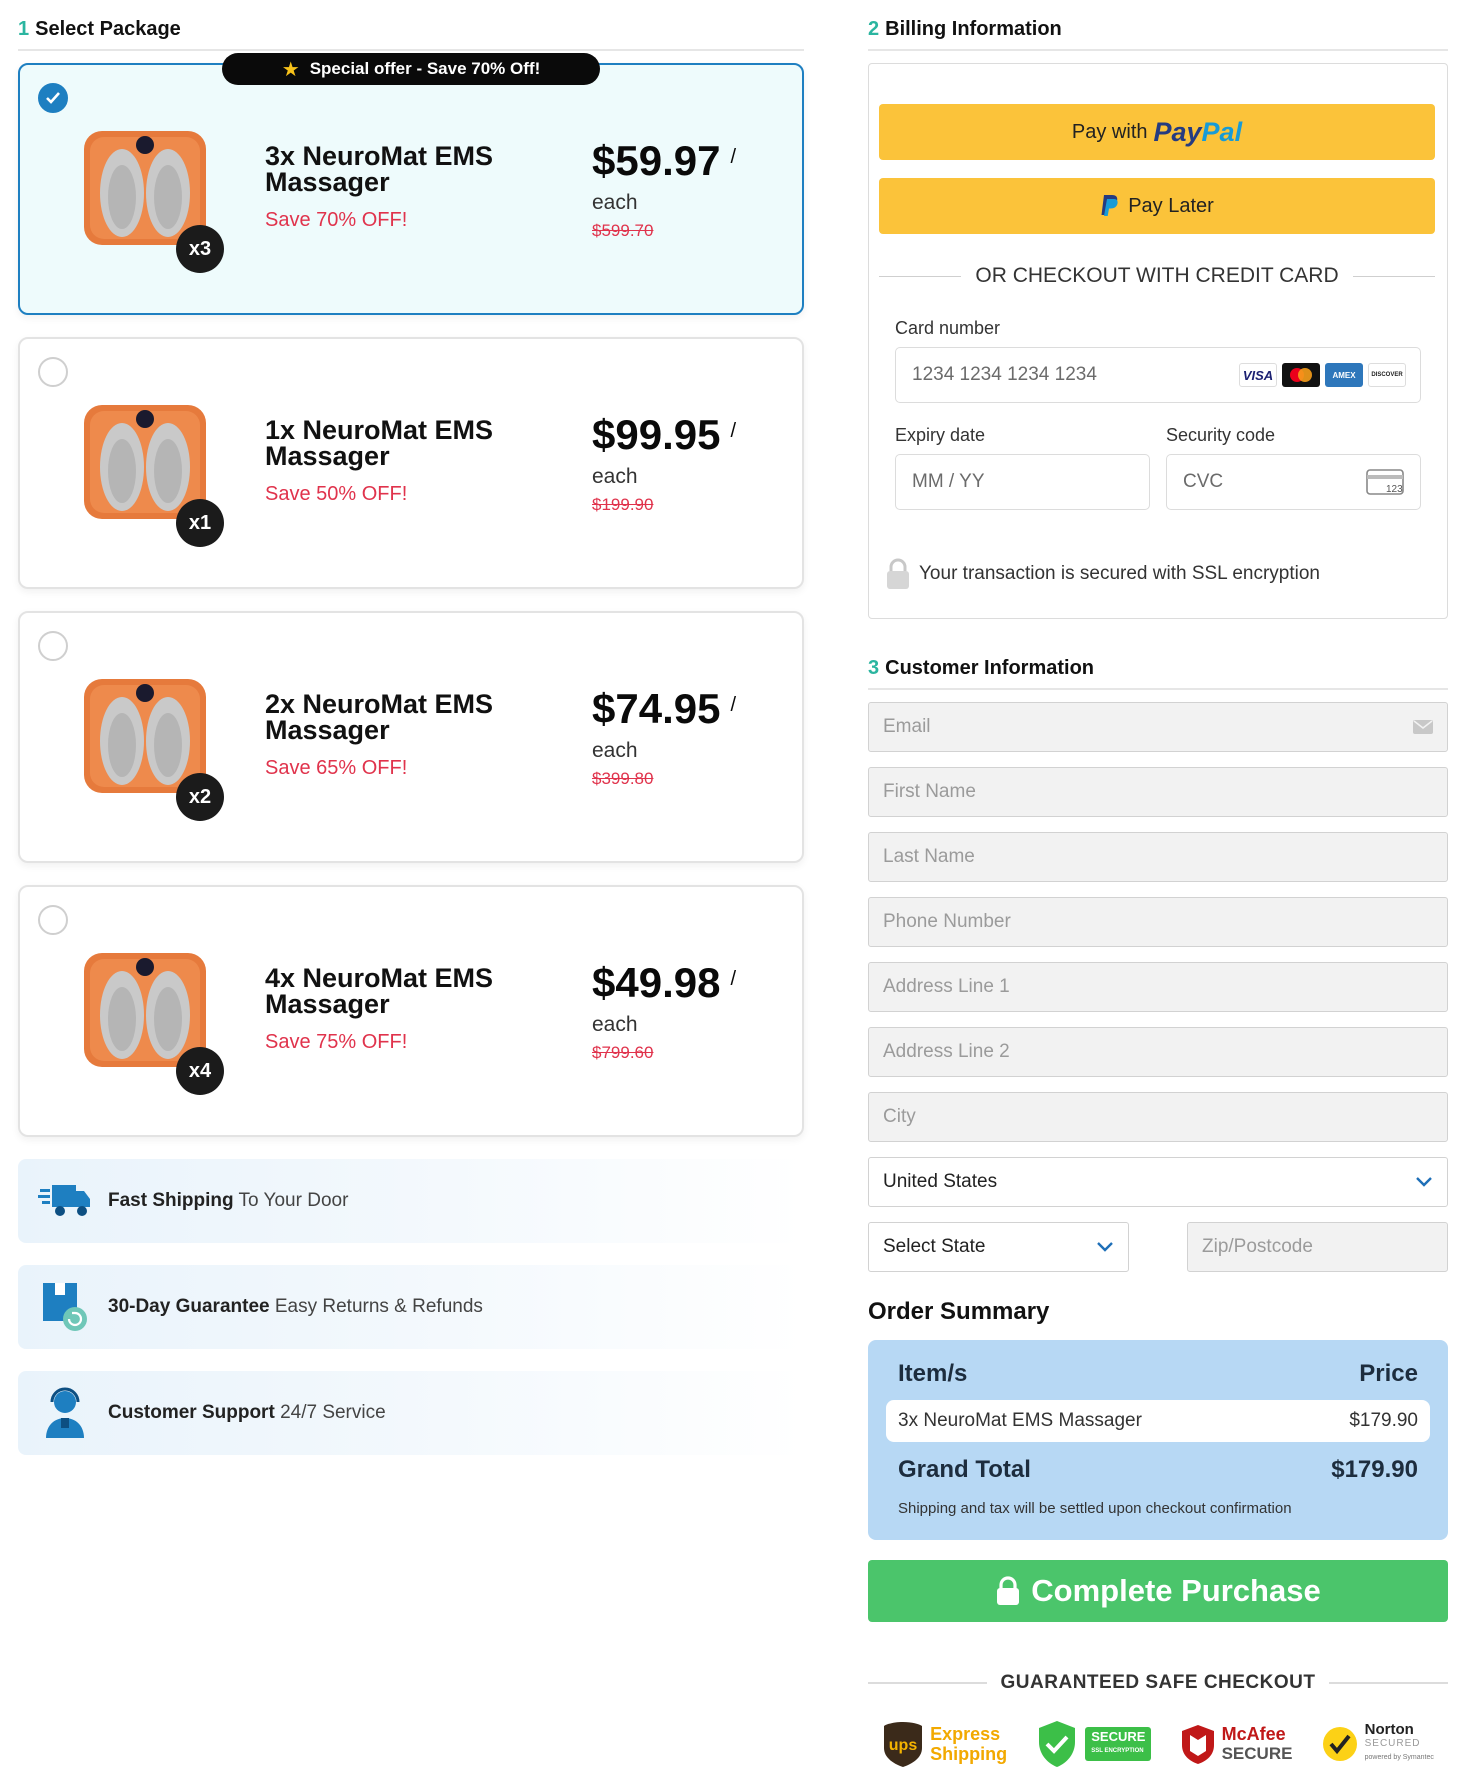 The width and height of the screenshot is (1460, 1781). Describe the element at coordinates (1118, 1736) in the screenshot. I see `secure-text: SECURE` at that location.